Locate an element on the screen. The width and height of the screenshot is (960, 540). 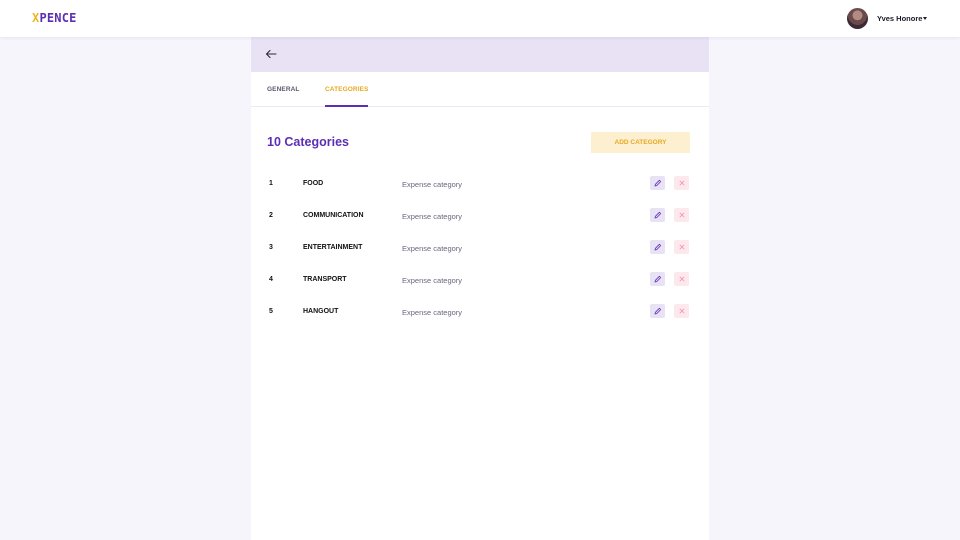
app-logo: XPENCE is located at coordinates (54, 18).